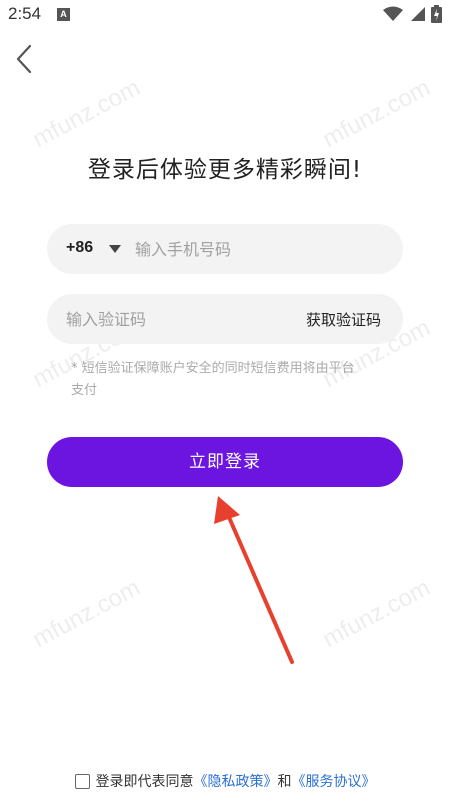 Image resolution: width=450 pixels, height=801 pixels. Describe the element at coordinates (82, 781) in the screenshot. I see `agreement-checkbox` at that location.